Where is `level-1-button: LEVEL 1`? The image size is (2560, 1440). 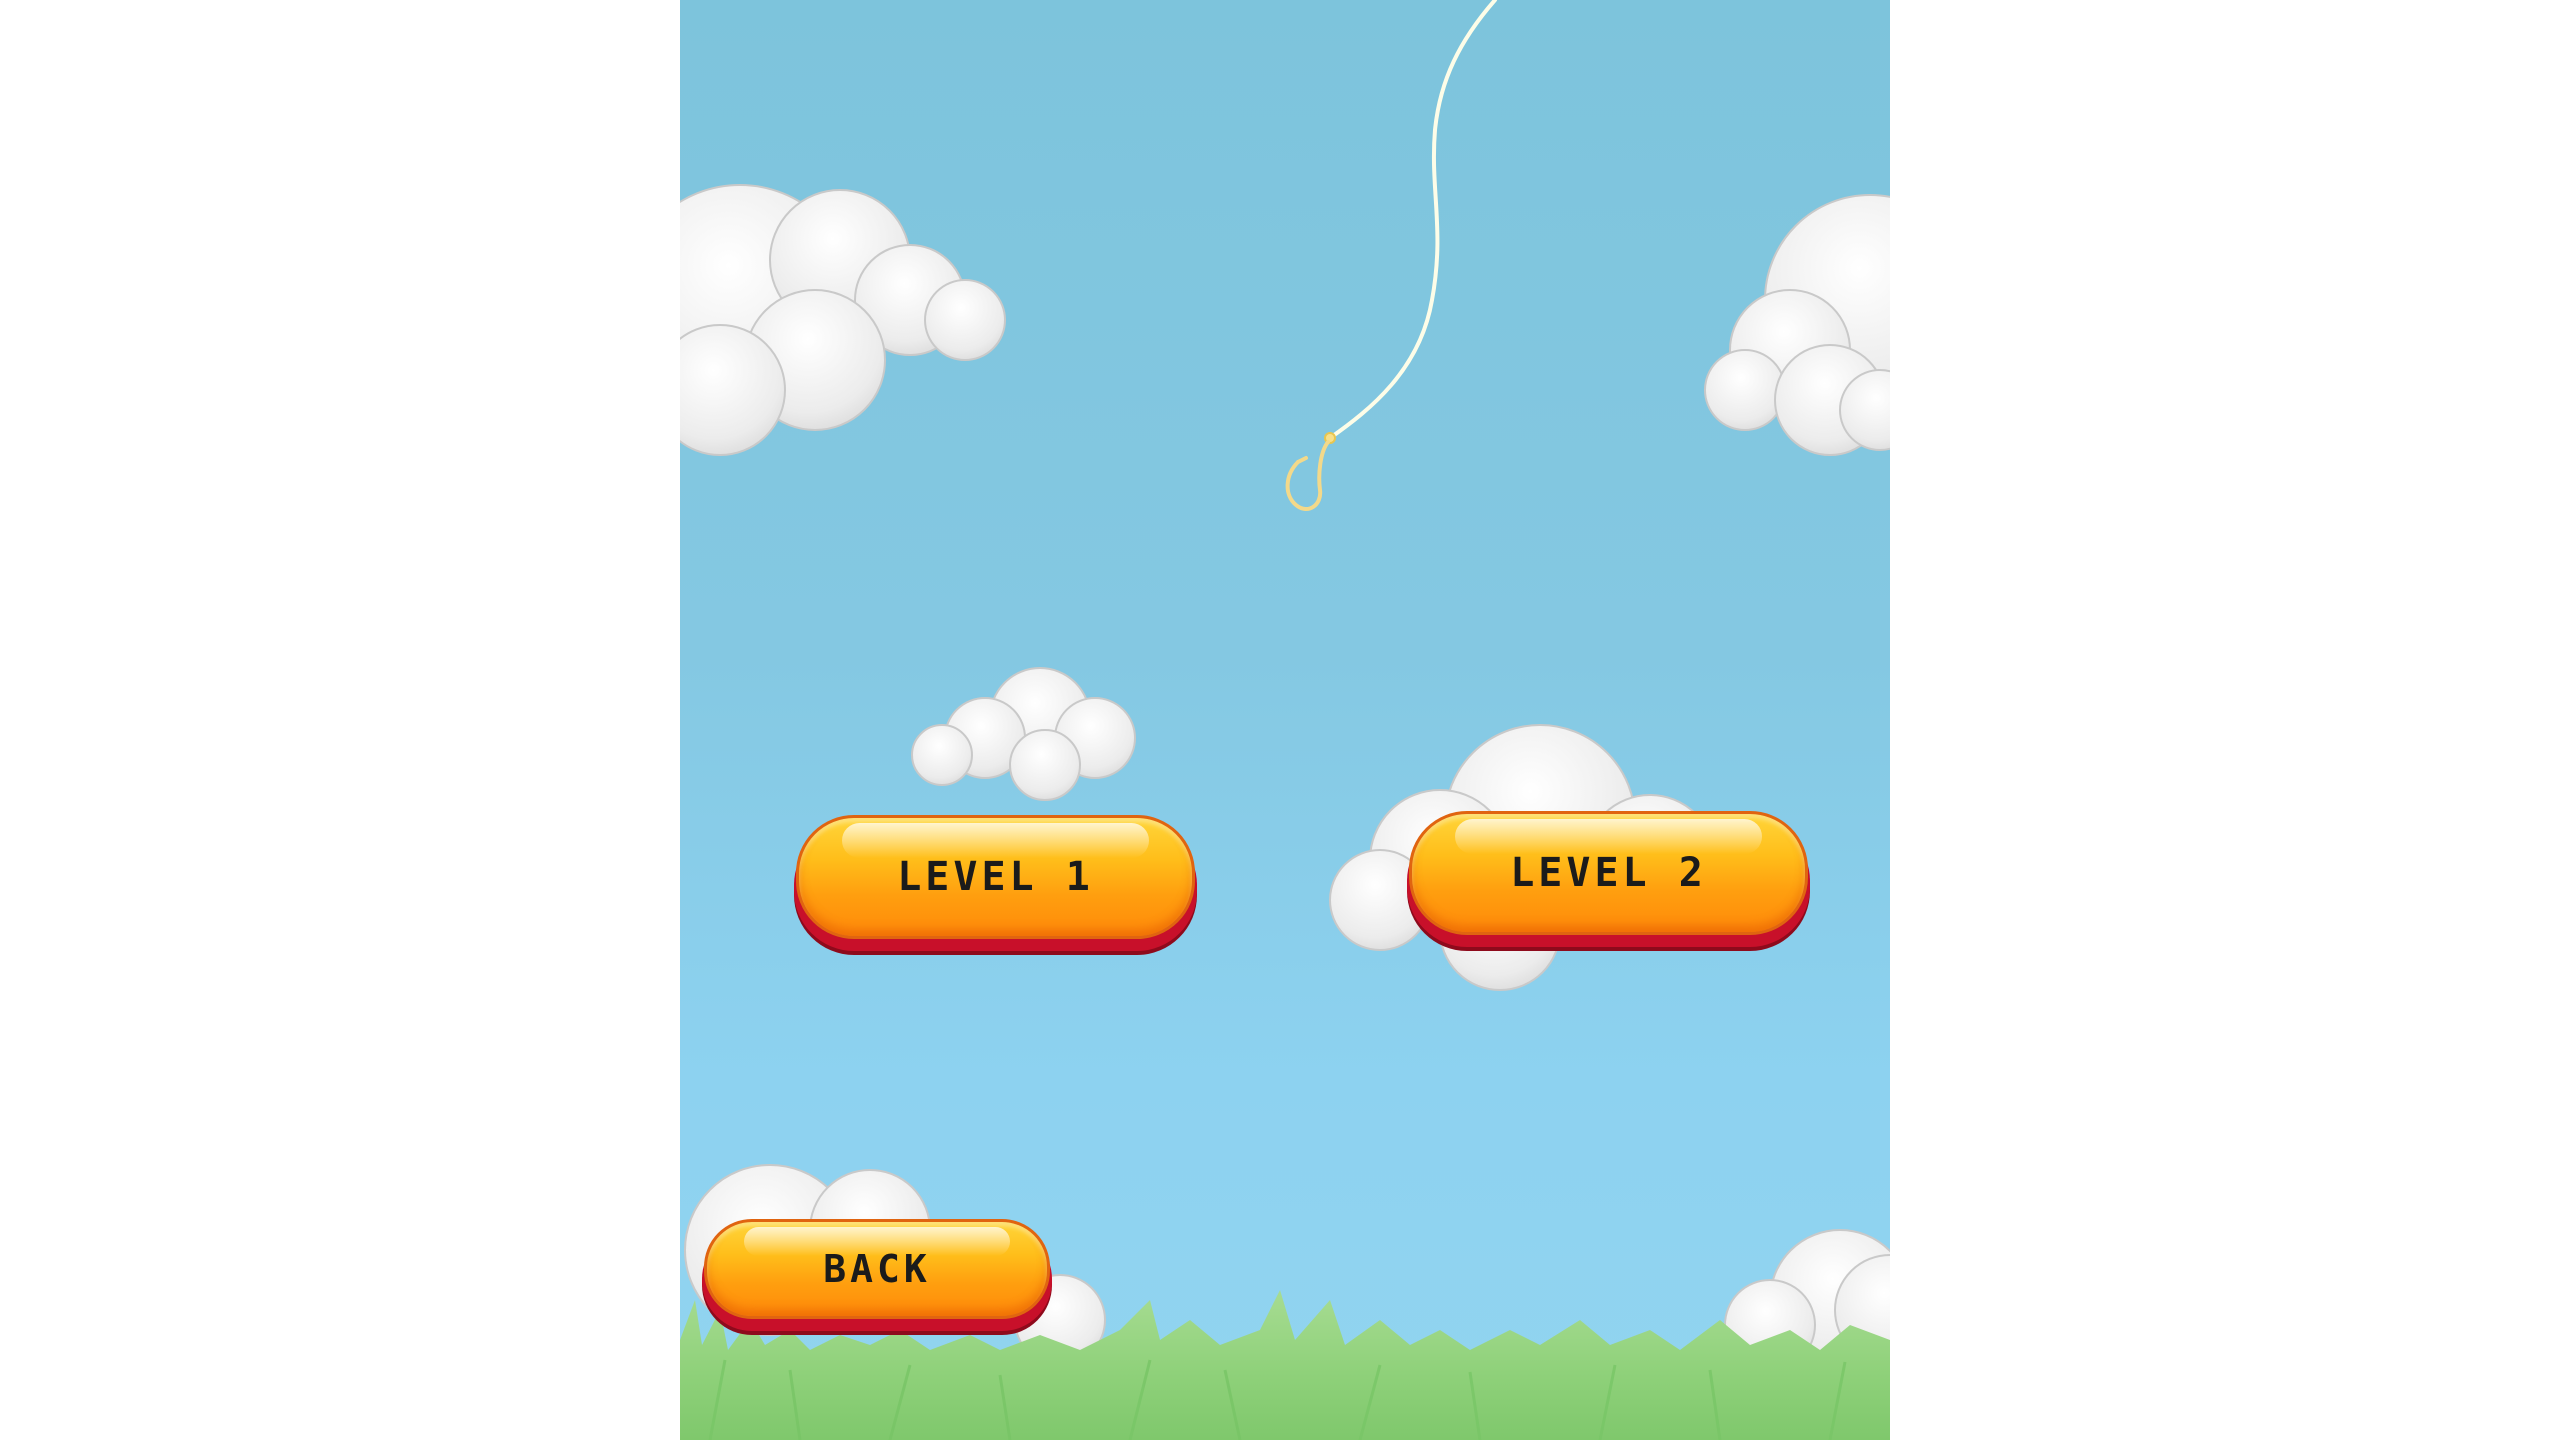 level-1-button: LEVEL 1 is located at coordinates (995, 883).